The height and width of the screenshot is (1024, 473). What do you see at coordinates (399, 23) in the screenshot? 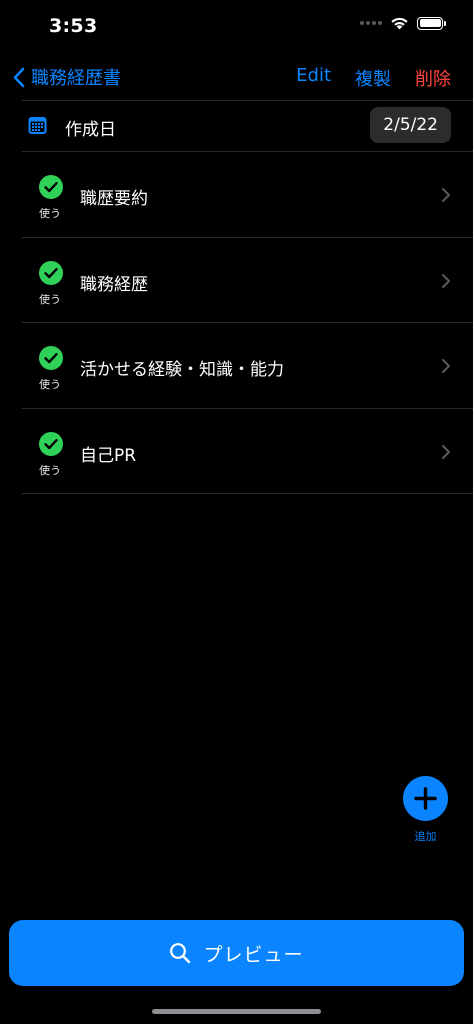
I see `wifi-icon` at bounding box center [399, 23].